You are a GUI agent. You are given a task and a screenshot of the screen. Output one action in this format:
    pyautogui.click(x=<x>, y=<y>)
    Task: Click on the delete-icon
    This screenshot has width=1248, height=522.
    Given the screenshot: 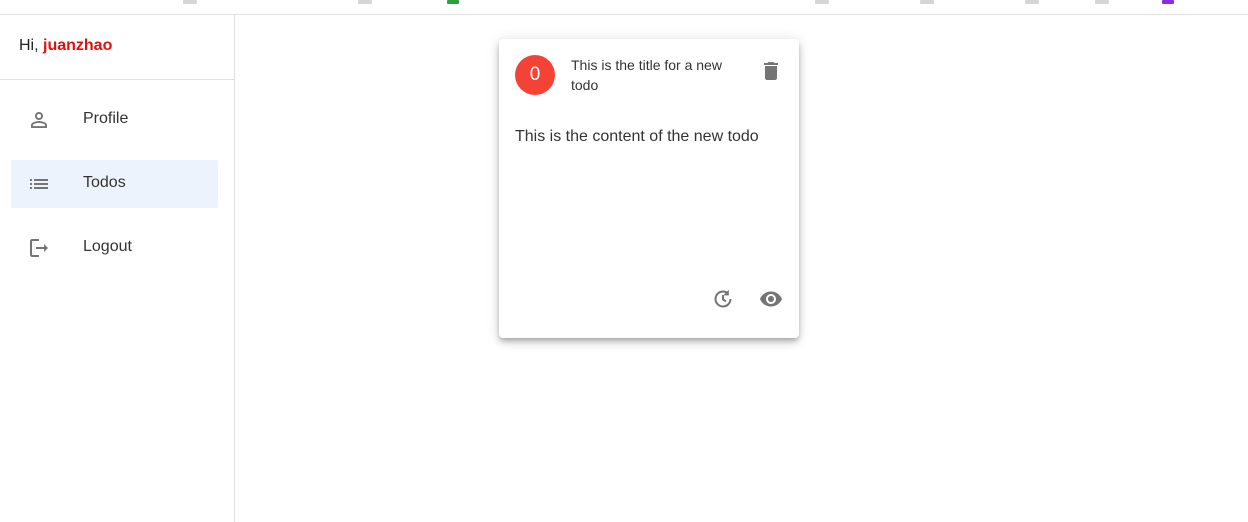 What is the action you would take?
    pyautogui.click(x=771, y=71)
    